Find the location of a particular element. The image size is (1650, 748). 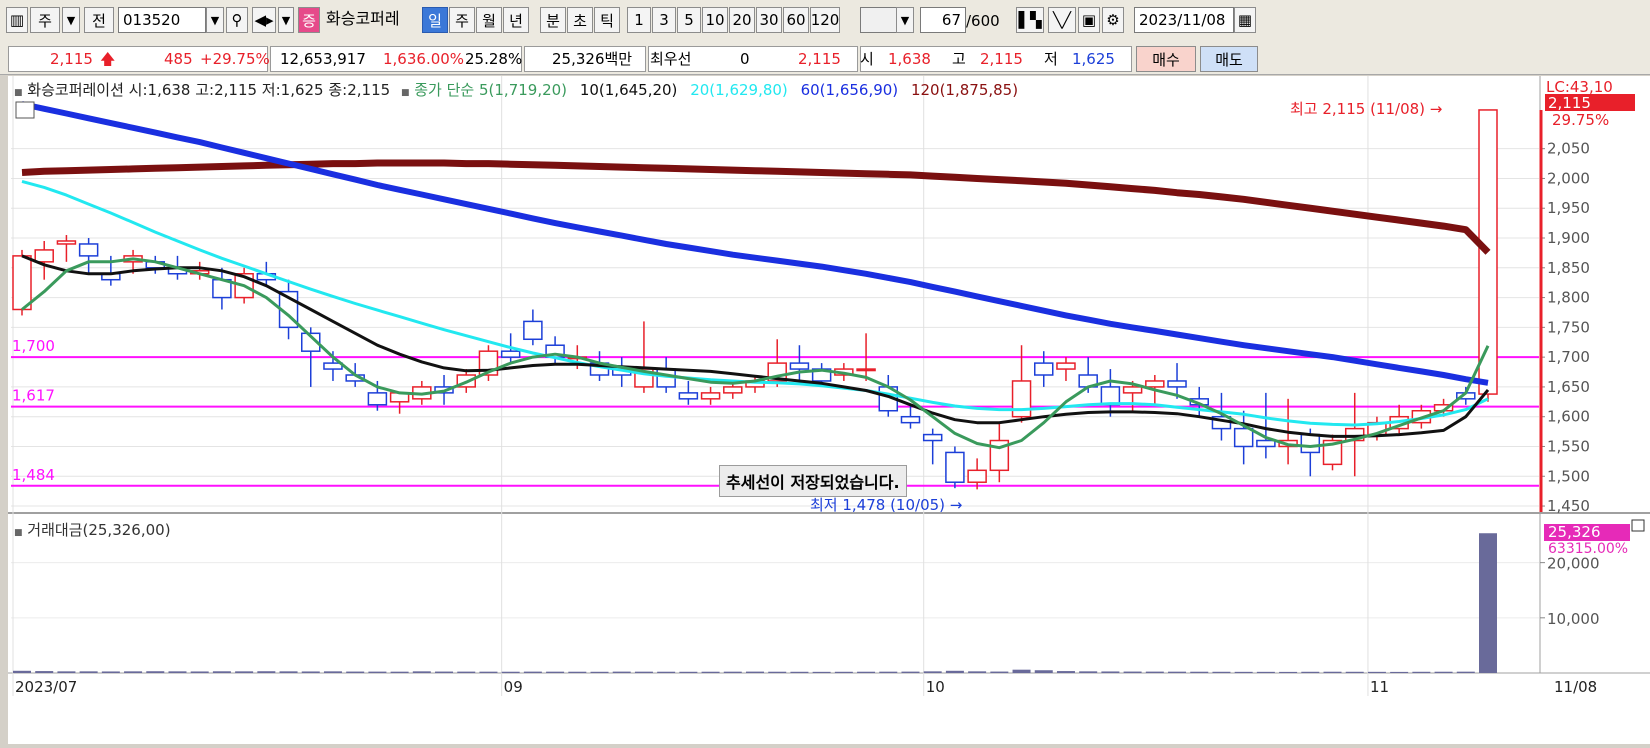

tab-interval-0: 1 is located at coordinates (639, 20).